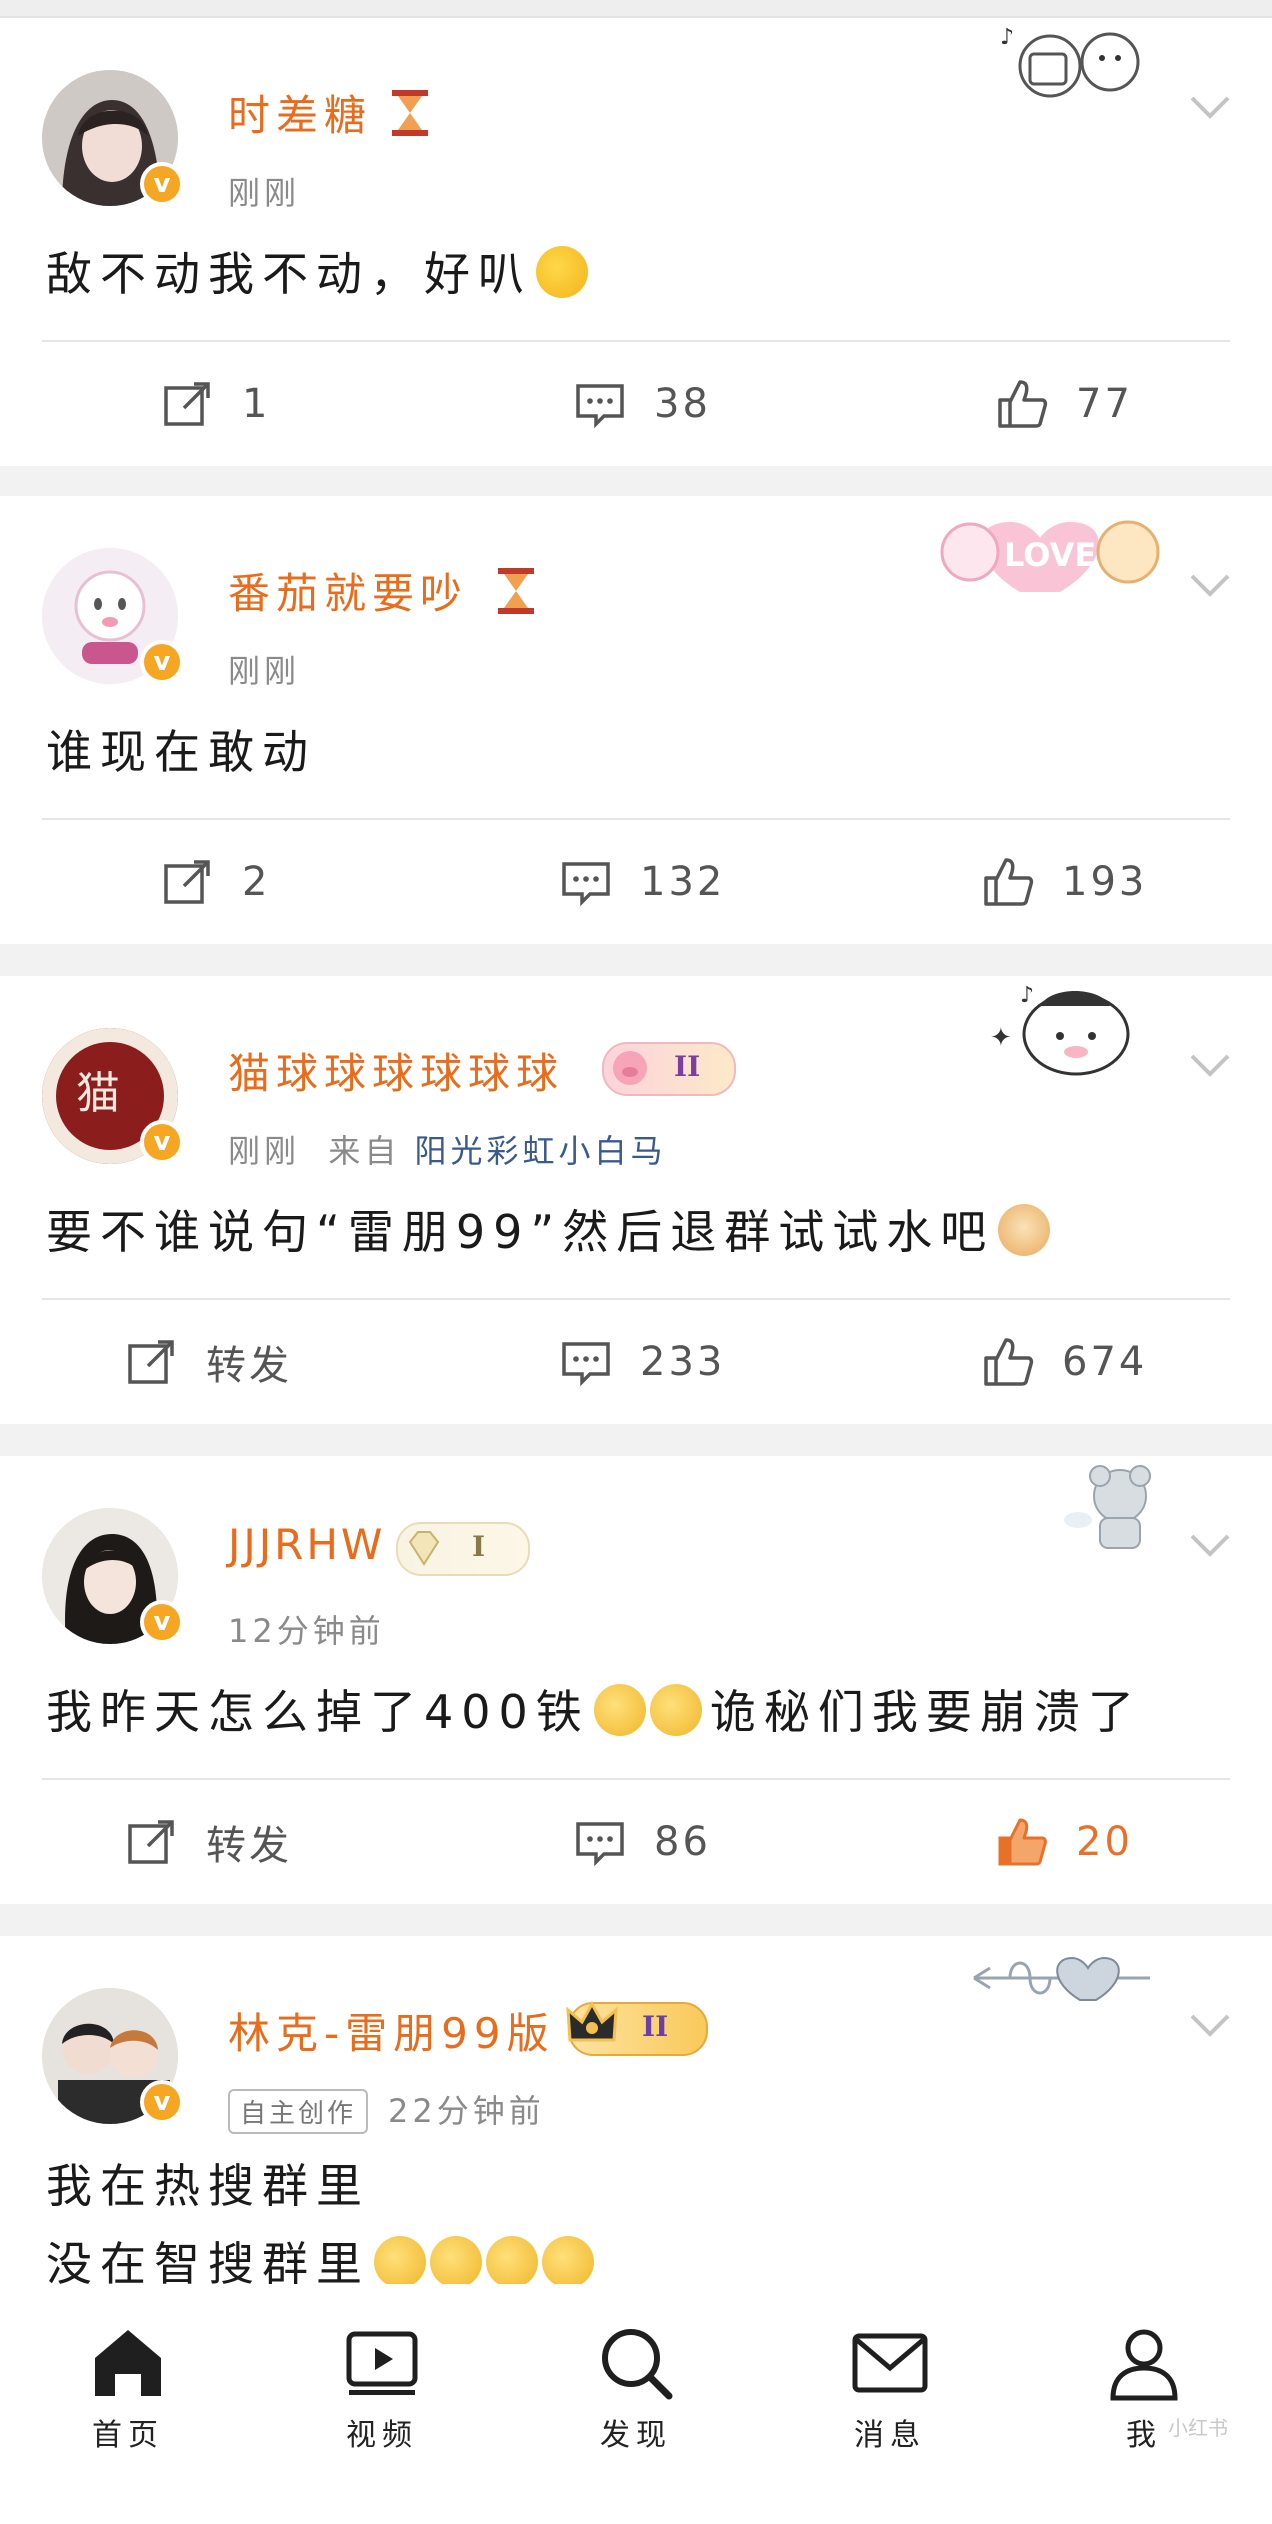 The height and width of the screenshot is (2524, 1272). Describe the element at coordinates (682, 404) in the screenshot. I see `comment-count: 38` at that location.